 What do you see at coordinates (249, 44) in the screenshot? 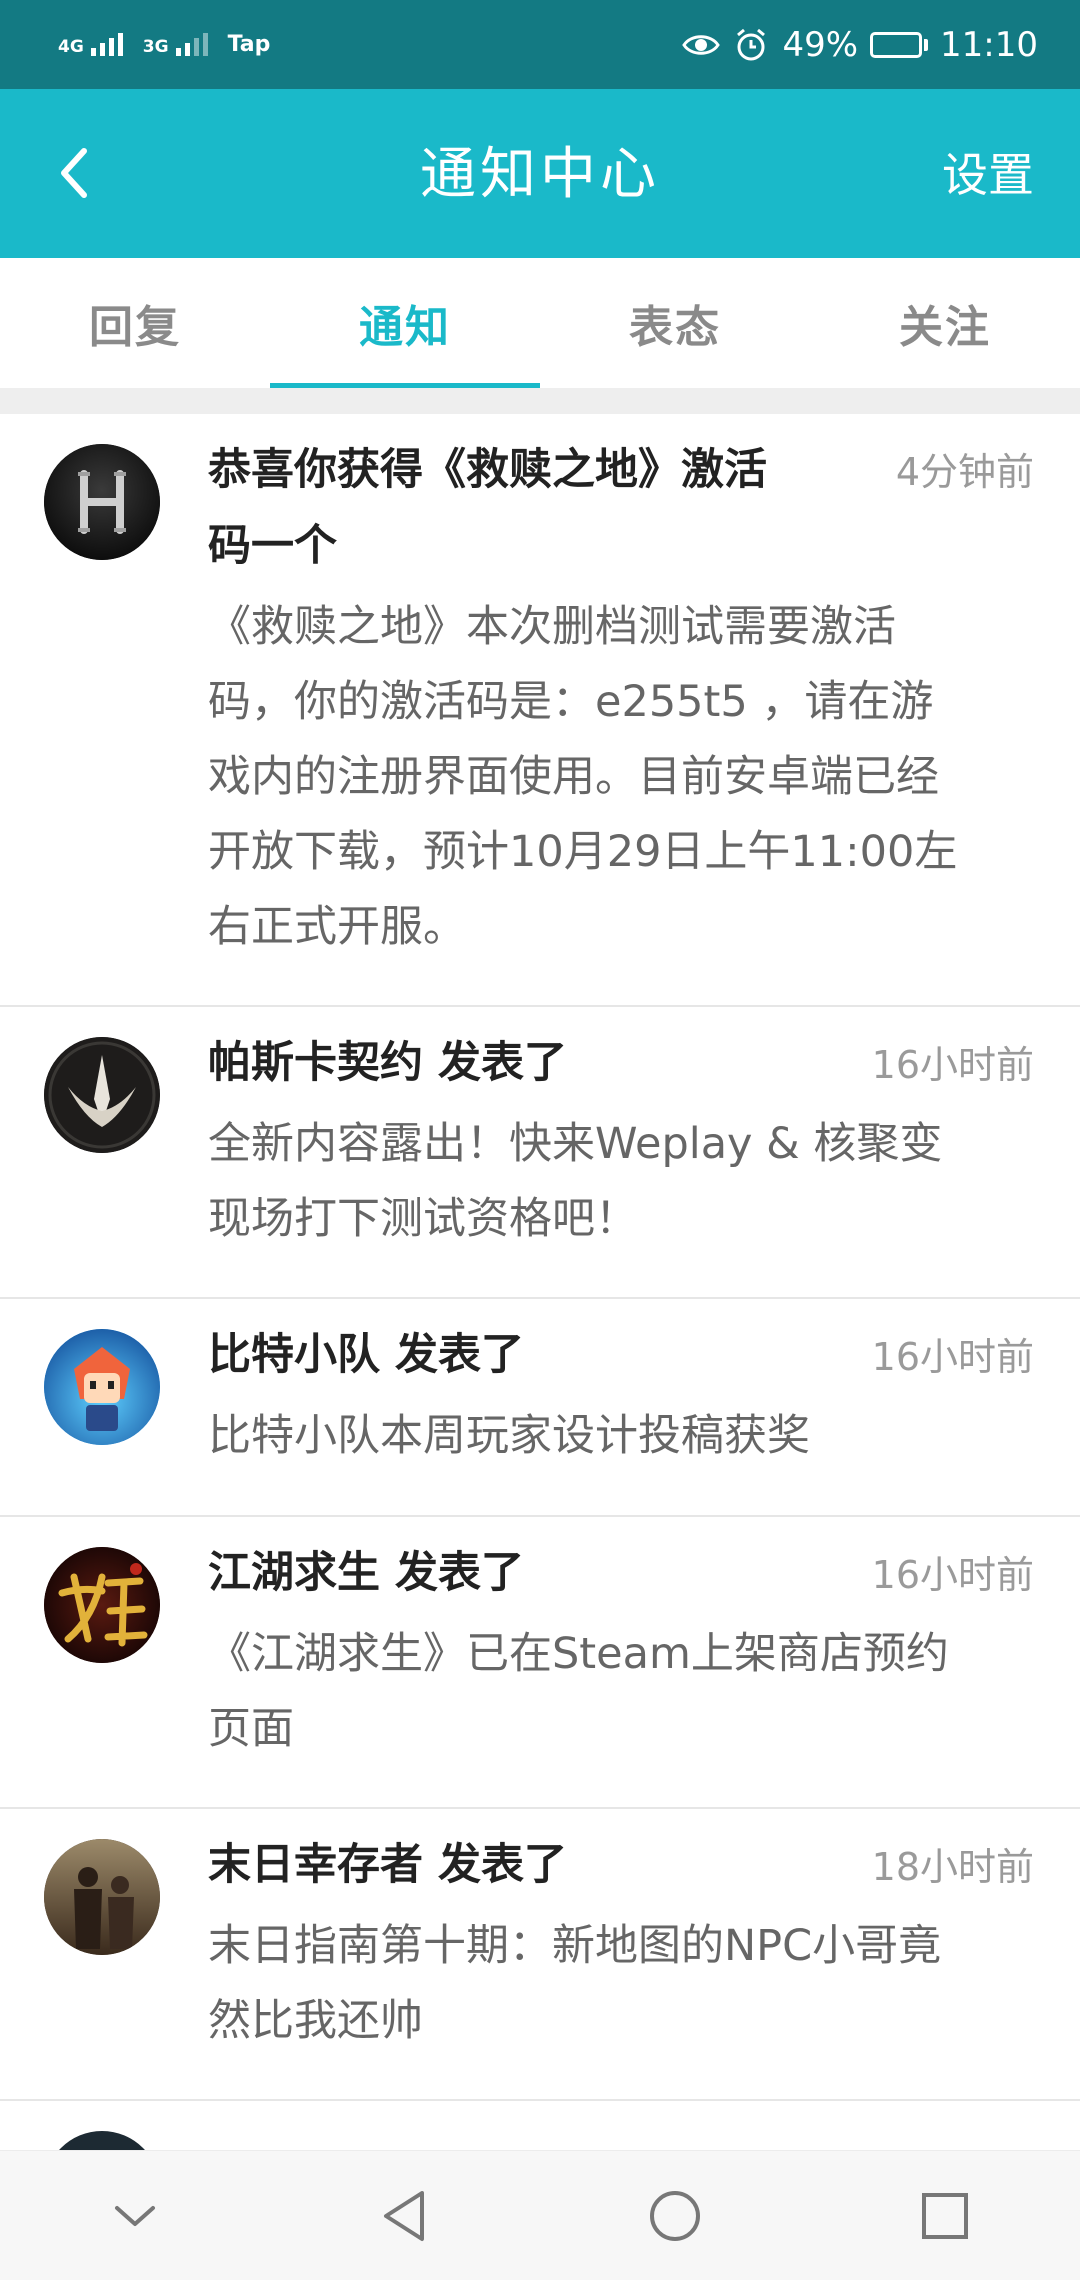
I see `tap-notification-label: Tap` at bounding box center [249, 44].